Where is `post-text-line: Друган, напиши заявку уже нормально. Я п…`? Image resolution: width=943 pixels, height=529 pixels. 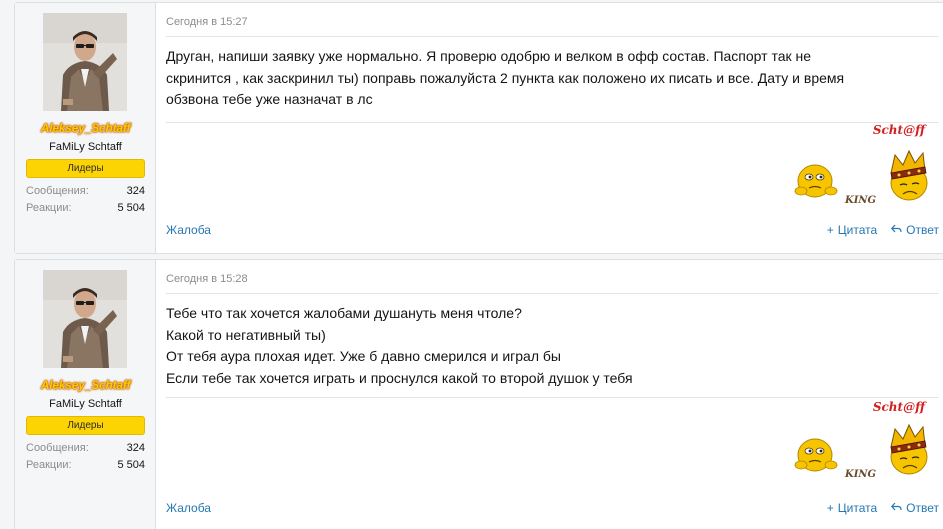 post-text-line: Друган, напиши заявку уже нормально. Я п… is located at coordinates (489, 56).